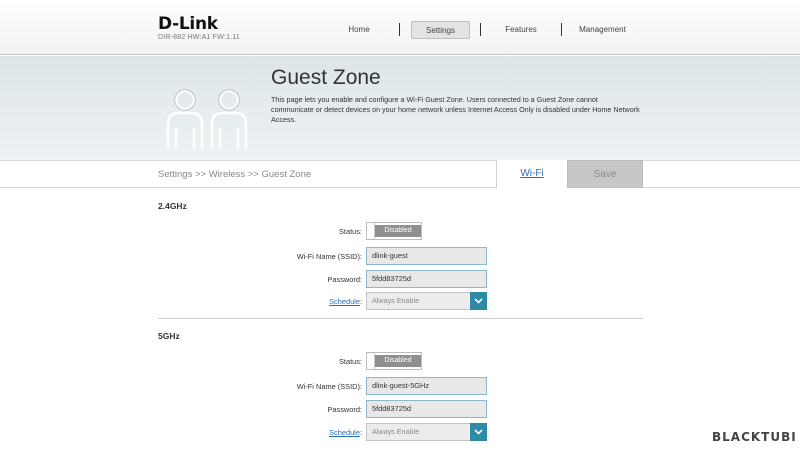  What do you see at coordinates (210, 120) in the screenshot?
I see `two-users-icon` at bounding box center [210, 120].